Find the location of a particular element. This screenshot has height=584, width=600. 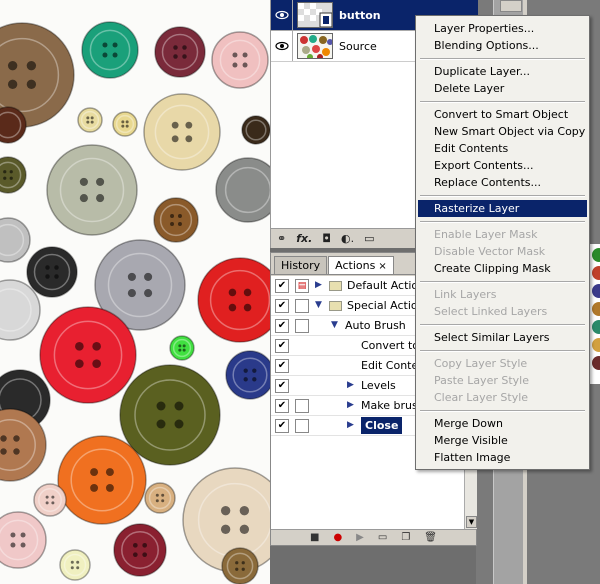

menu-item-flatten-image: Flatten Image is located at coordinates (502, 457).